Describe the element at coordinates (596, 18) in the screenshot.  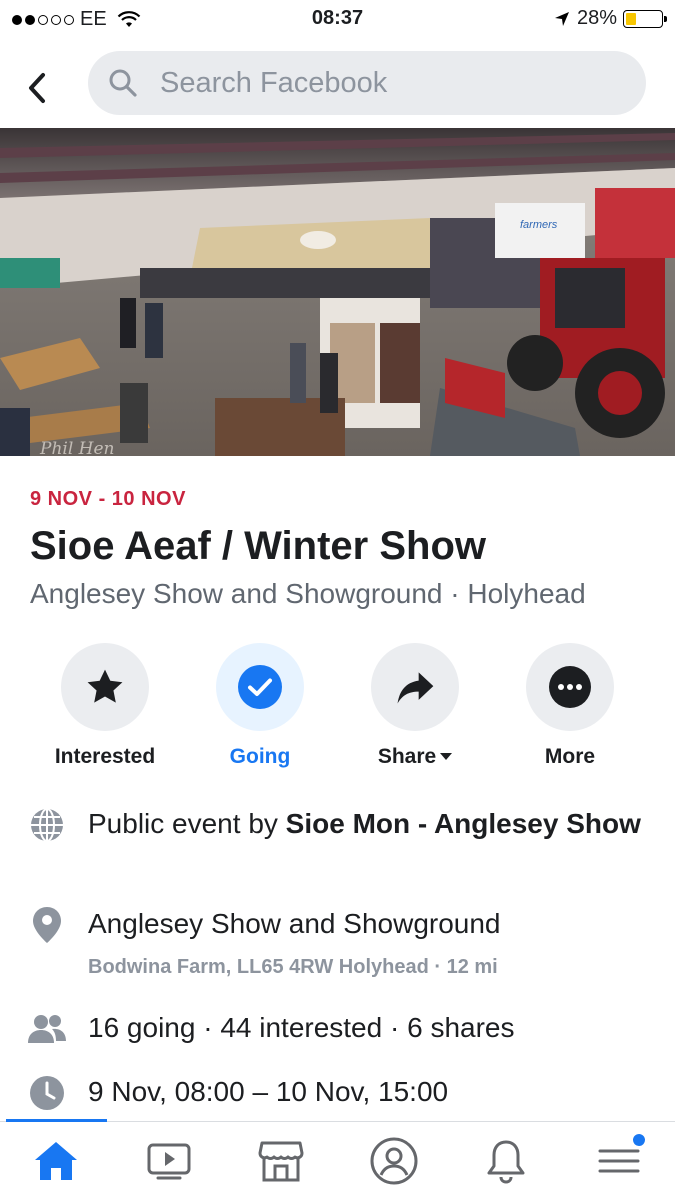
I see `battery-percent: 28%` at that location.